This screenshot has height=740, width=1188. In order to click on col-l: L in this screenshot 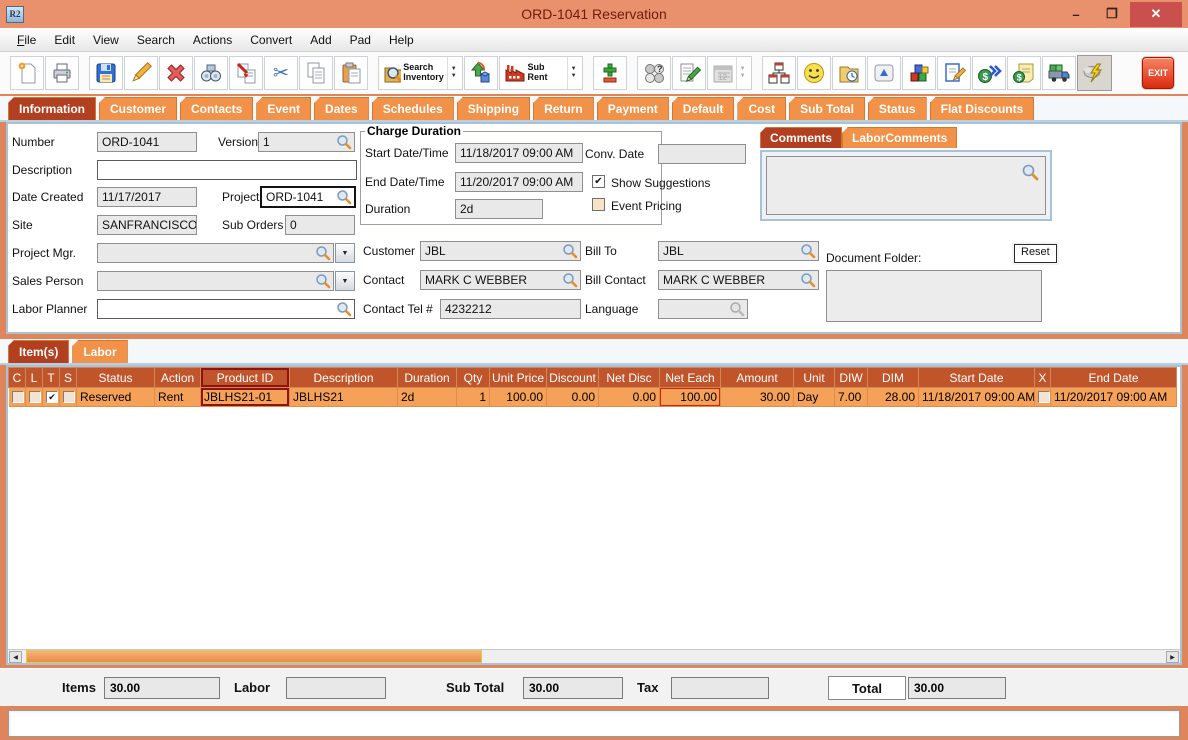, I will do `click(34, 377)`.